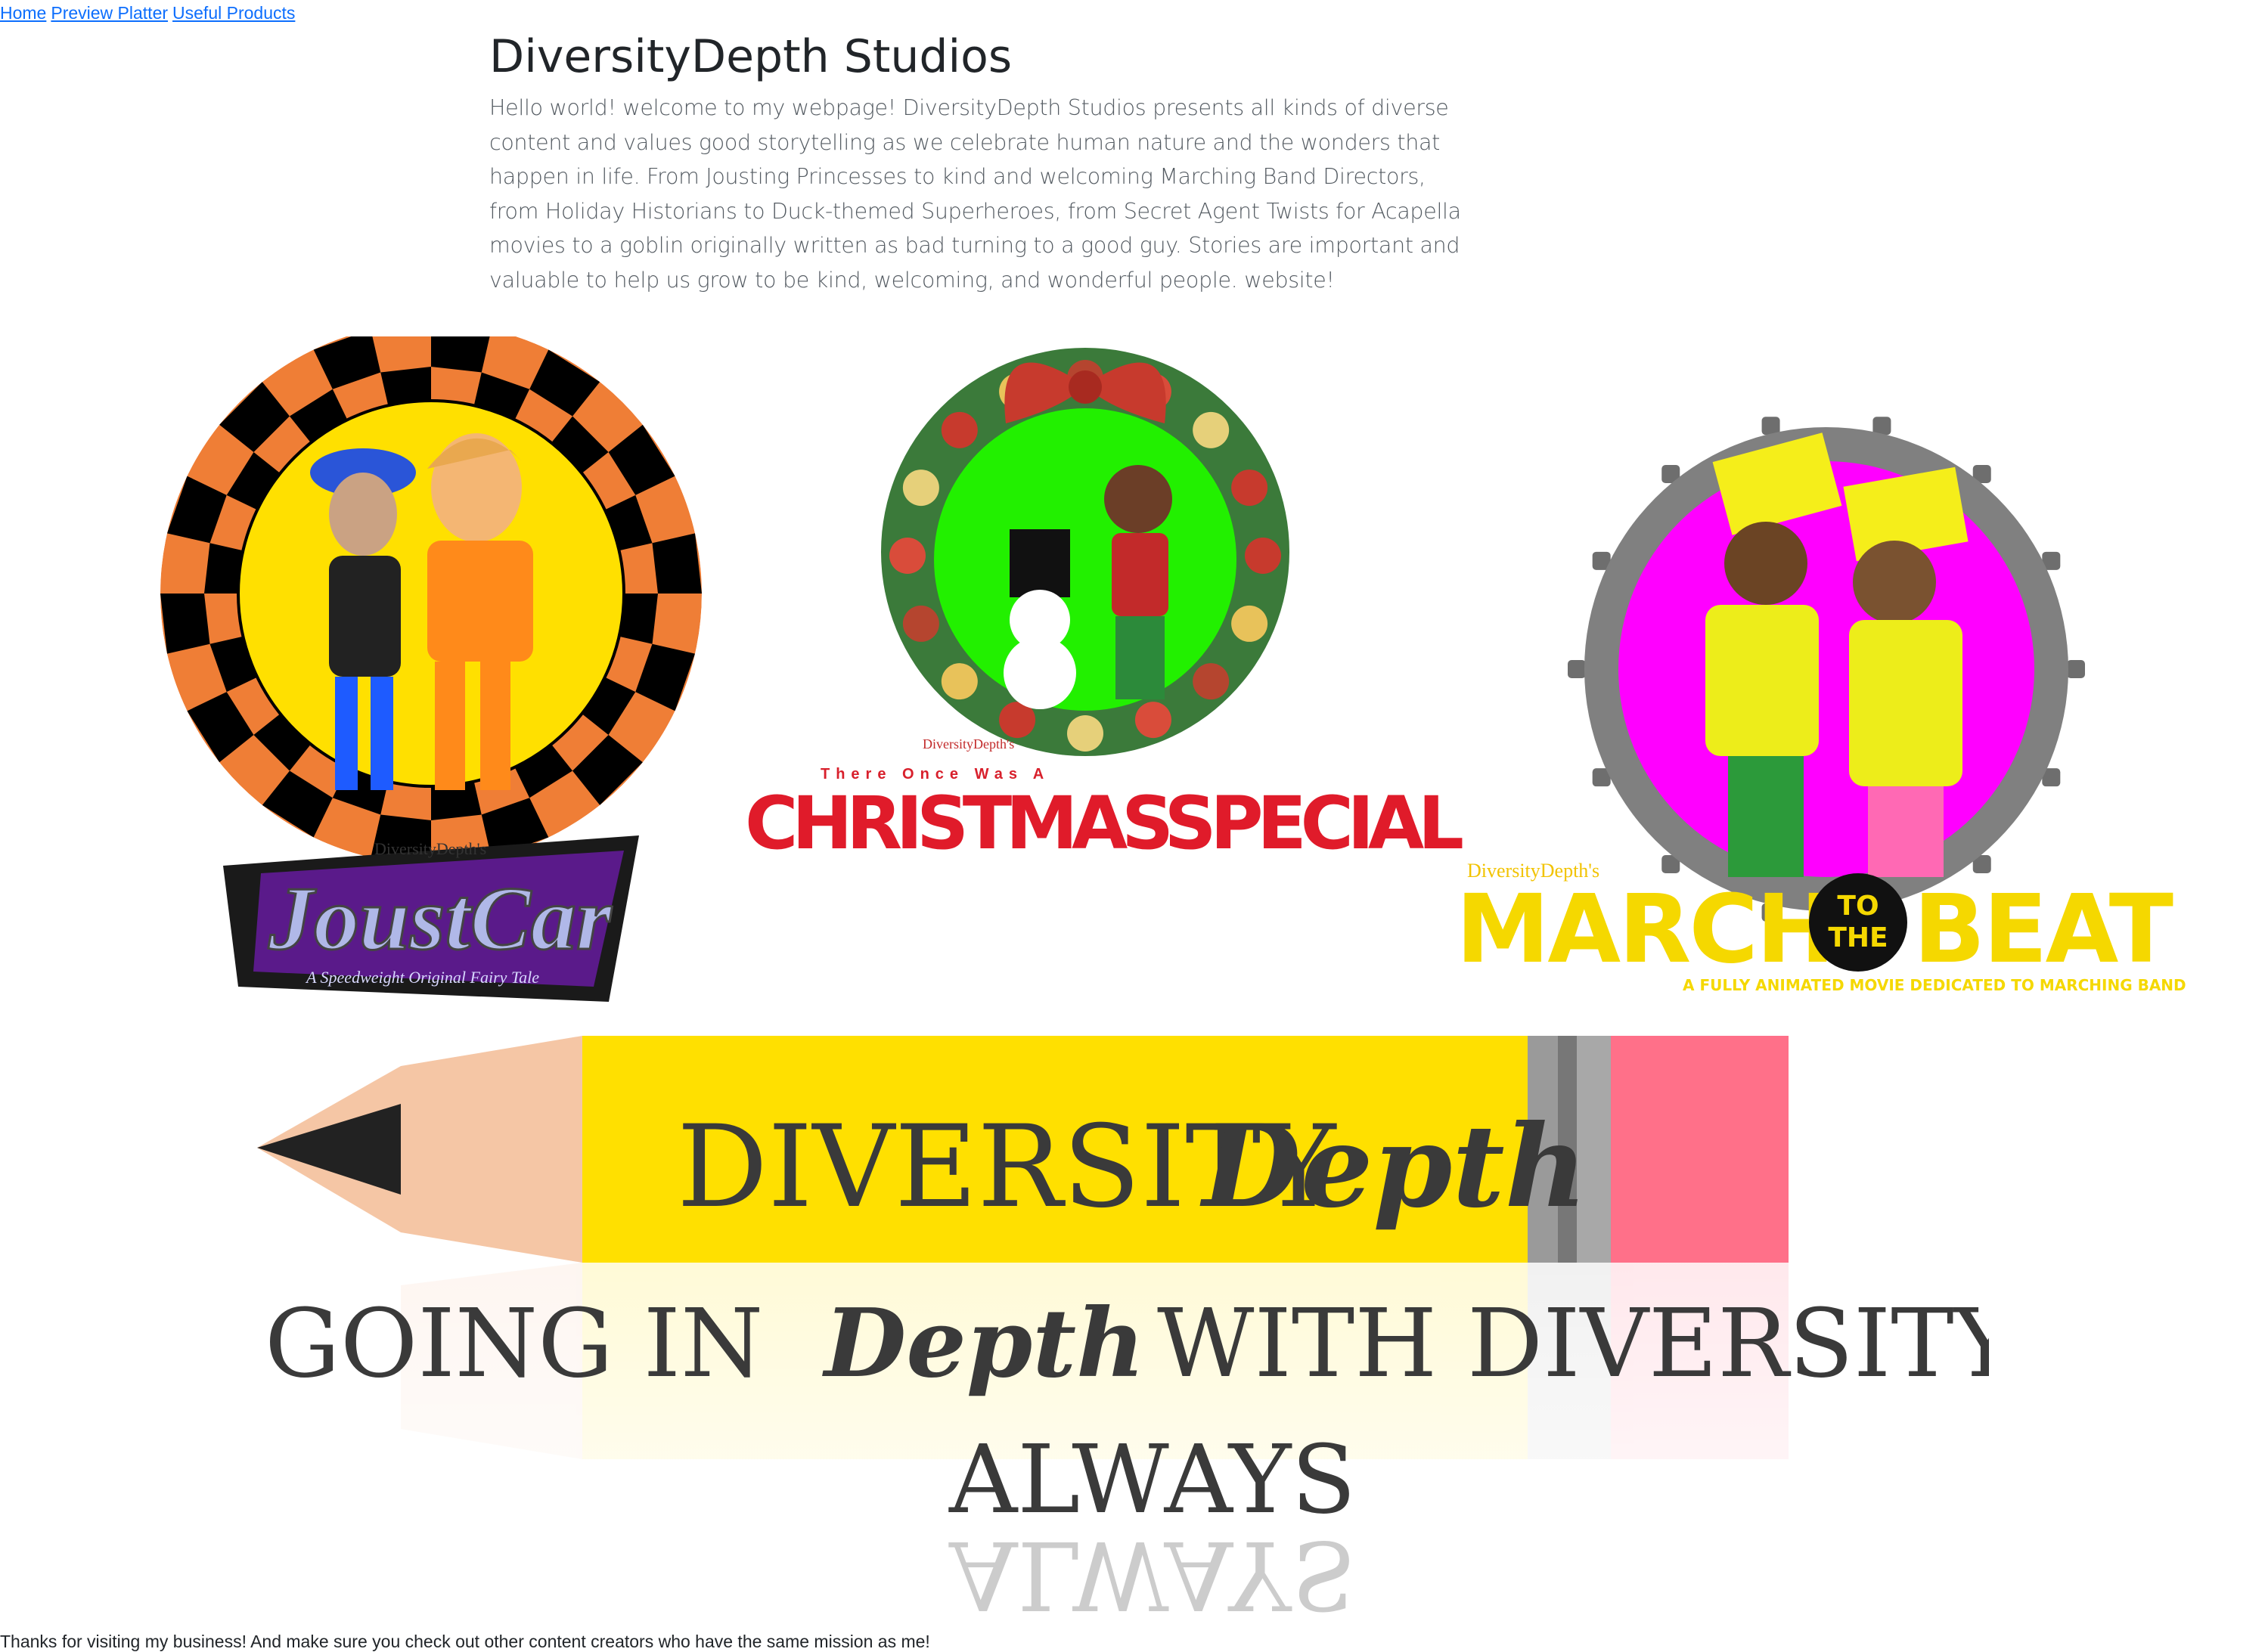 This screenshot has height=1652, width=2268. What do you see at coordinates (23, 13) in the screenshot?
I see `nav-home-link: Home` at bounding box center [23, 13].